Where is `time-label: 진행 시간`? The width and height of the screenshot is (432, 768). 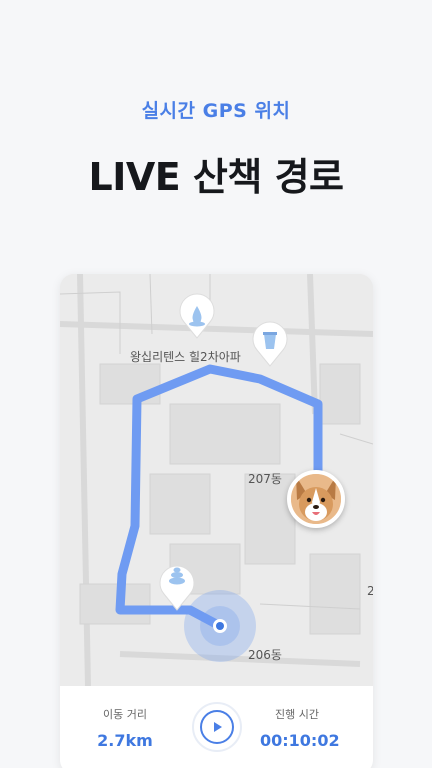
time-label: 진행 시간 is located at coordinates (297, 714).